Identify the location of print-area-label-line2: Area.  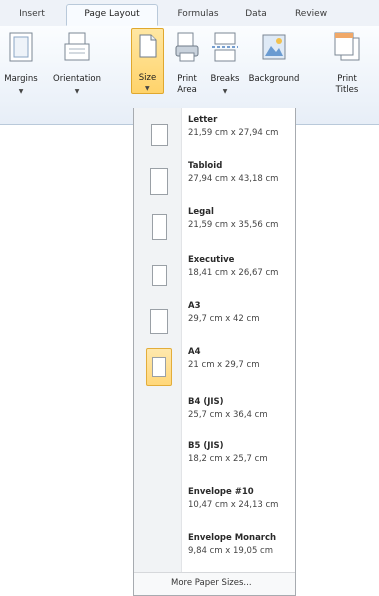
(187, 90).